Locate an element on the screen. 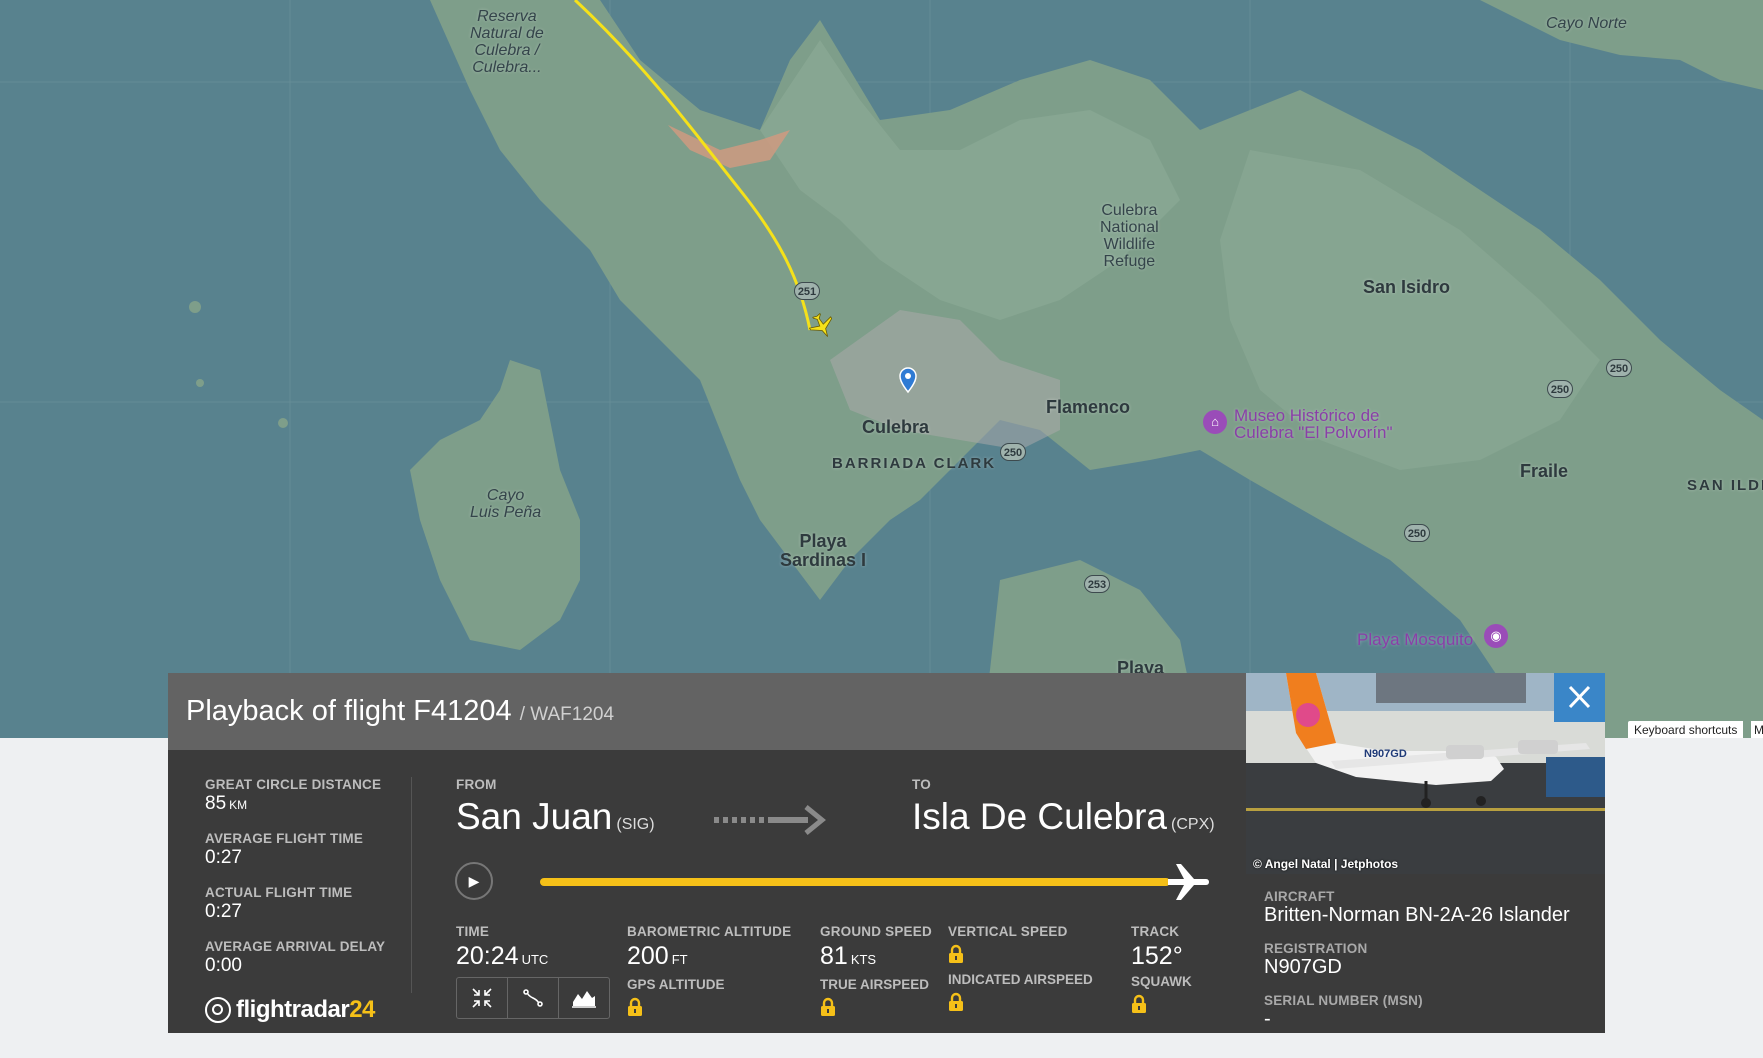 Image resolution: width=1763 pixels, height=1058 pixels. aircraft-image: N907GD is located at coordinates (1425, 773).